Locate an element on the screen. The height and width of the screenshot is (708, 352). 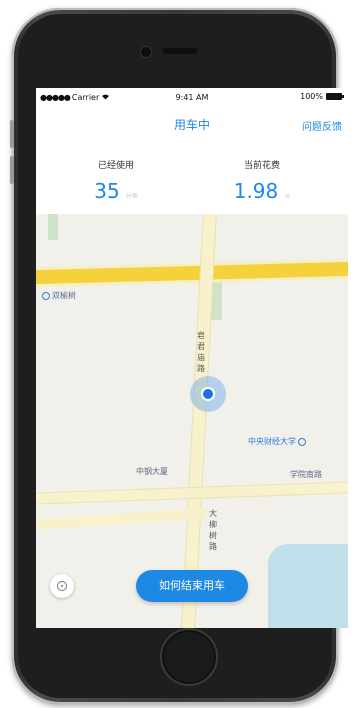
volume-up-button is located at coordinates (12, 134).